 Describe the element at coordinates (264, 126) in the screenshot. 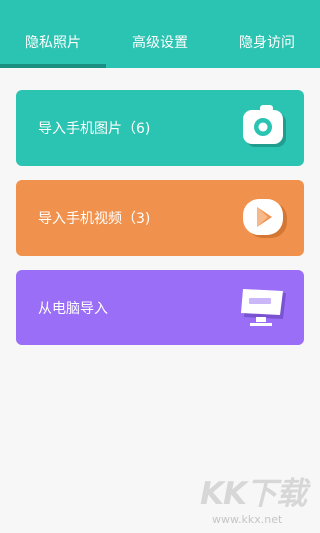

I see `camera-icon` at that location.